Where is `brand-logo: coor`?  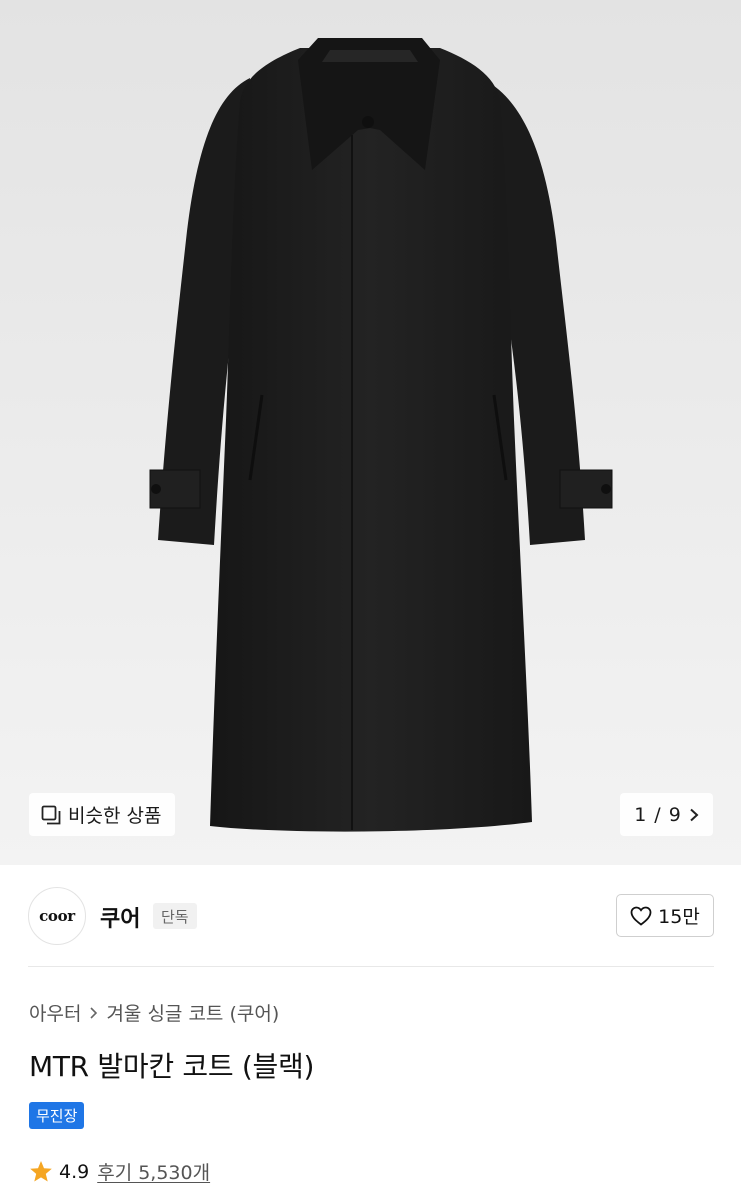 brand-logo: coor is located at coordinates (57, 916).